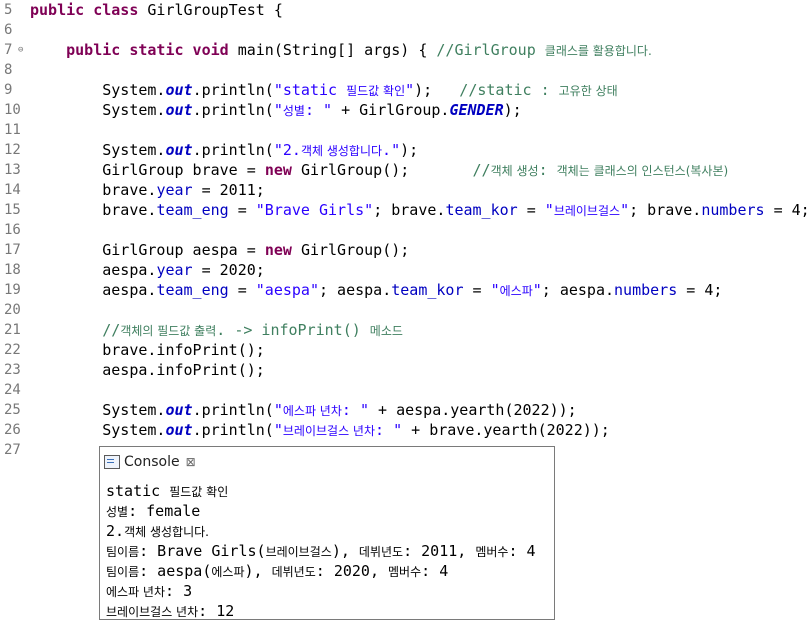  What do you see at coordinates (168, 331) in the screenshot?
I see `code-token: 객체의 필드값 출력` at bounding box center [168, 331].